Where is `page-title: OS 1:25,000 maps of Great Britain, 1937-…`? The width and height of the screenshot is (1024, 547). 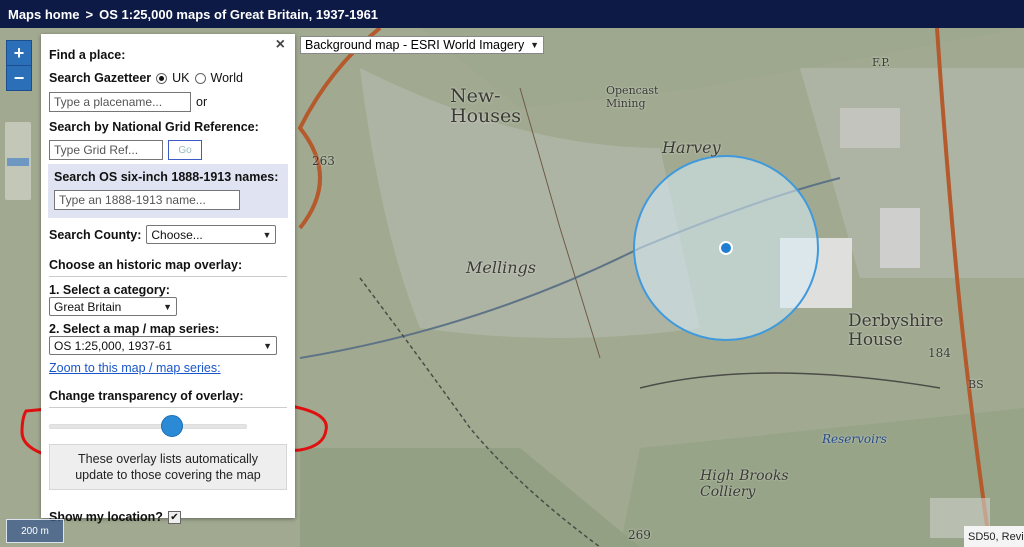 page-title: OS 1:25,000 maps of Great Britain, 1937-… is located at coordinates (239, 14).